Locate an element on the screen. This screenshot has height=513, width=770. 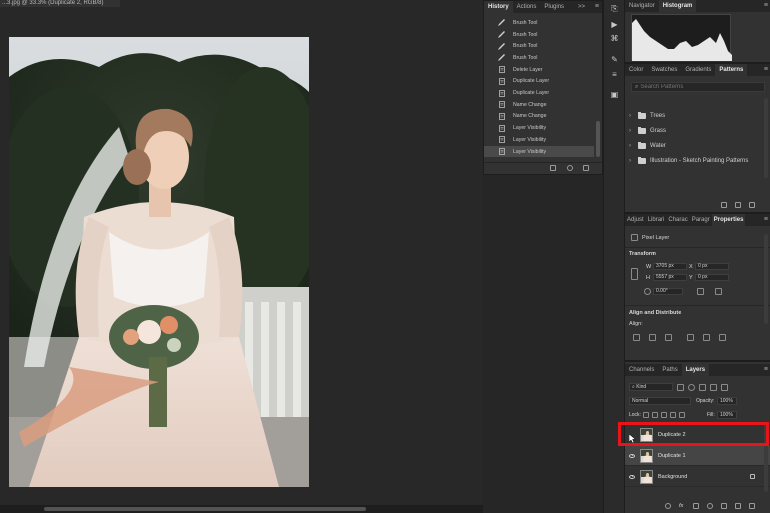
tab-channels: Channels is located at coordinates (641, 370).